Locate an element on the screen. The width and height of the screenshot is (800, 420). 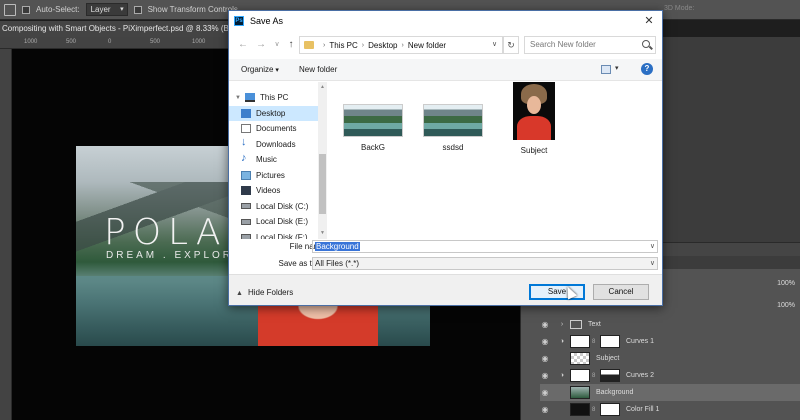
auto-select-label: Auto-Select: is located at coordinates (58, 9).